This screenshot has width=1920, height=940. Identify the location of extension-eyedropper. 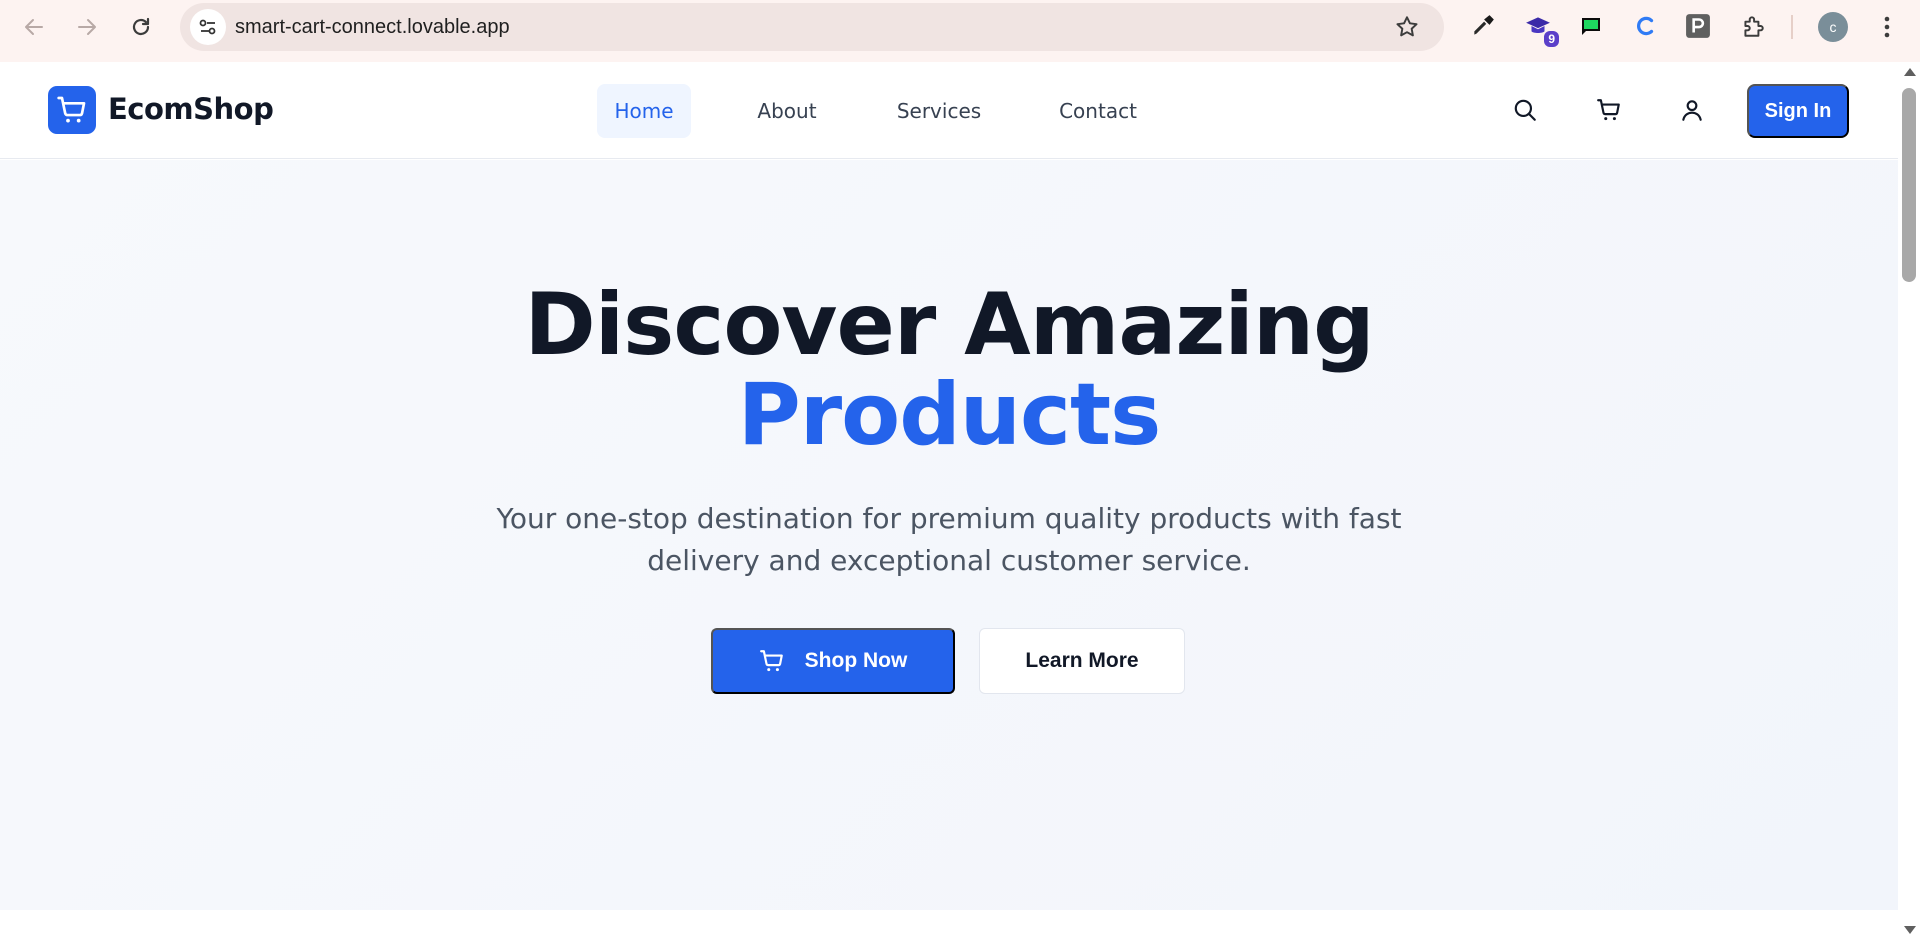
(1483, 26).